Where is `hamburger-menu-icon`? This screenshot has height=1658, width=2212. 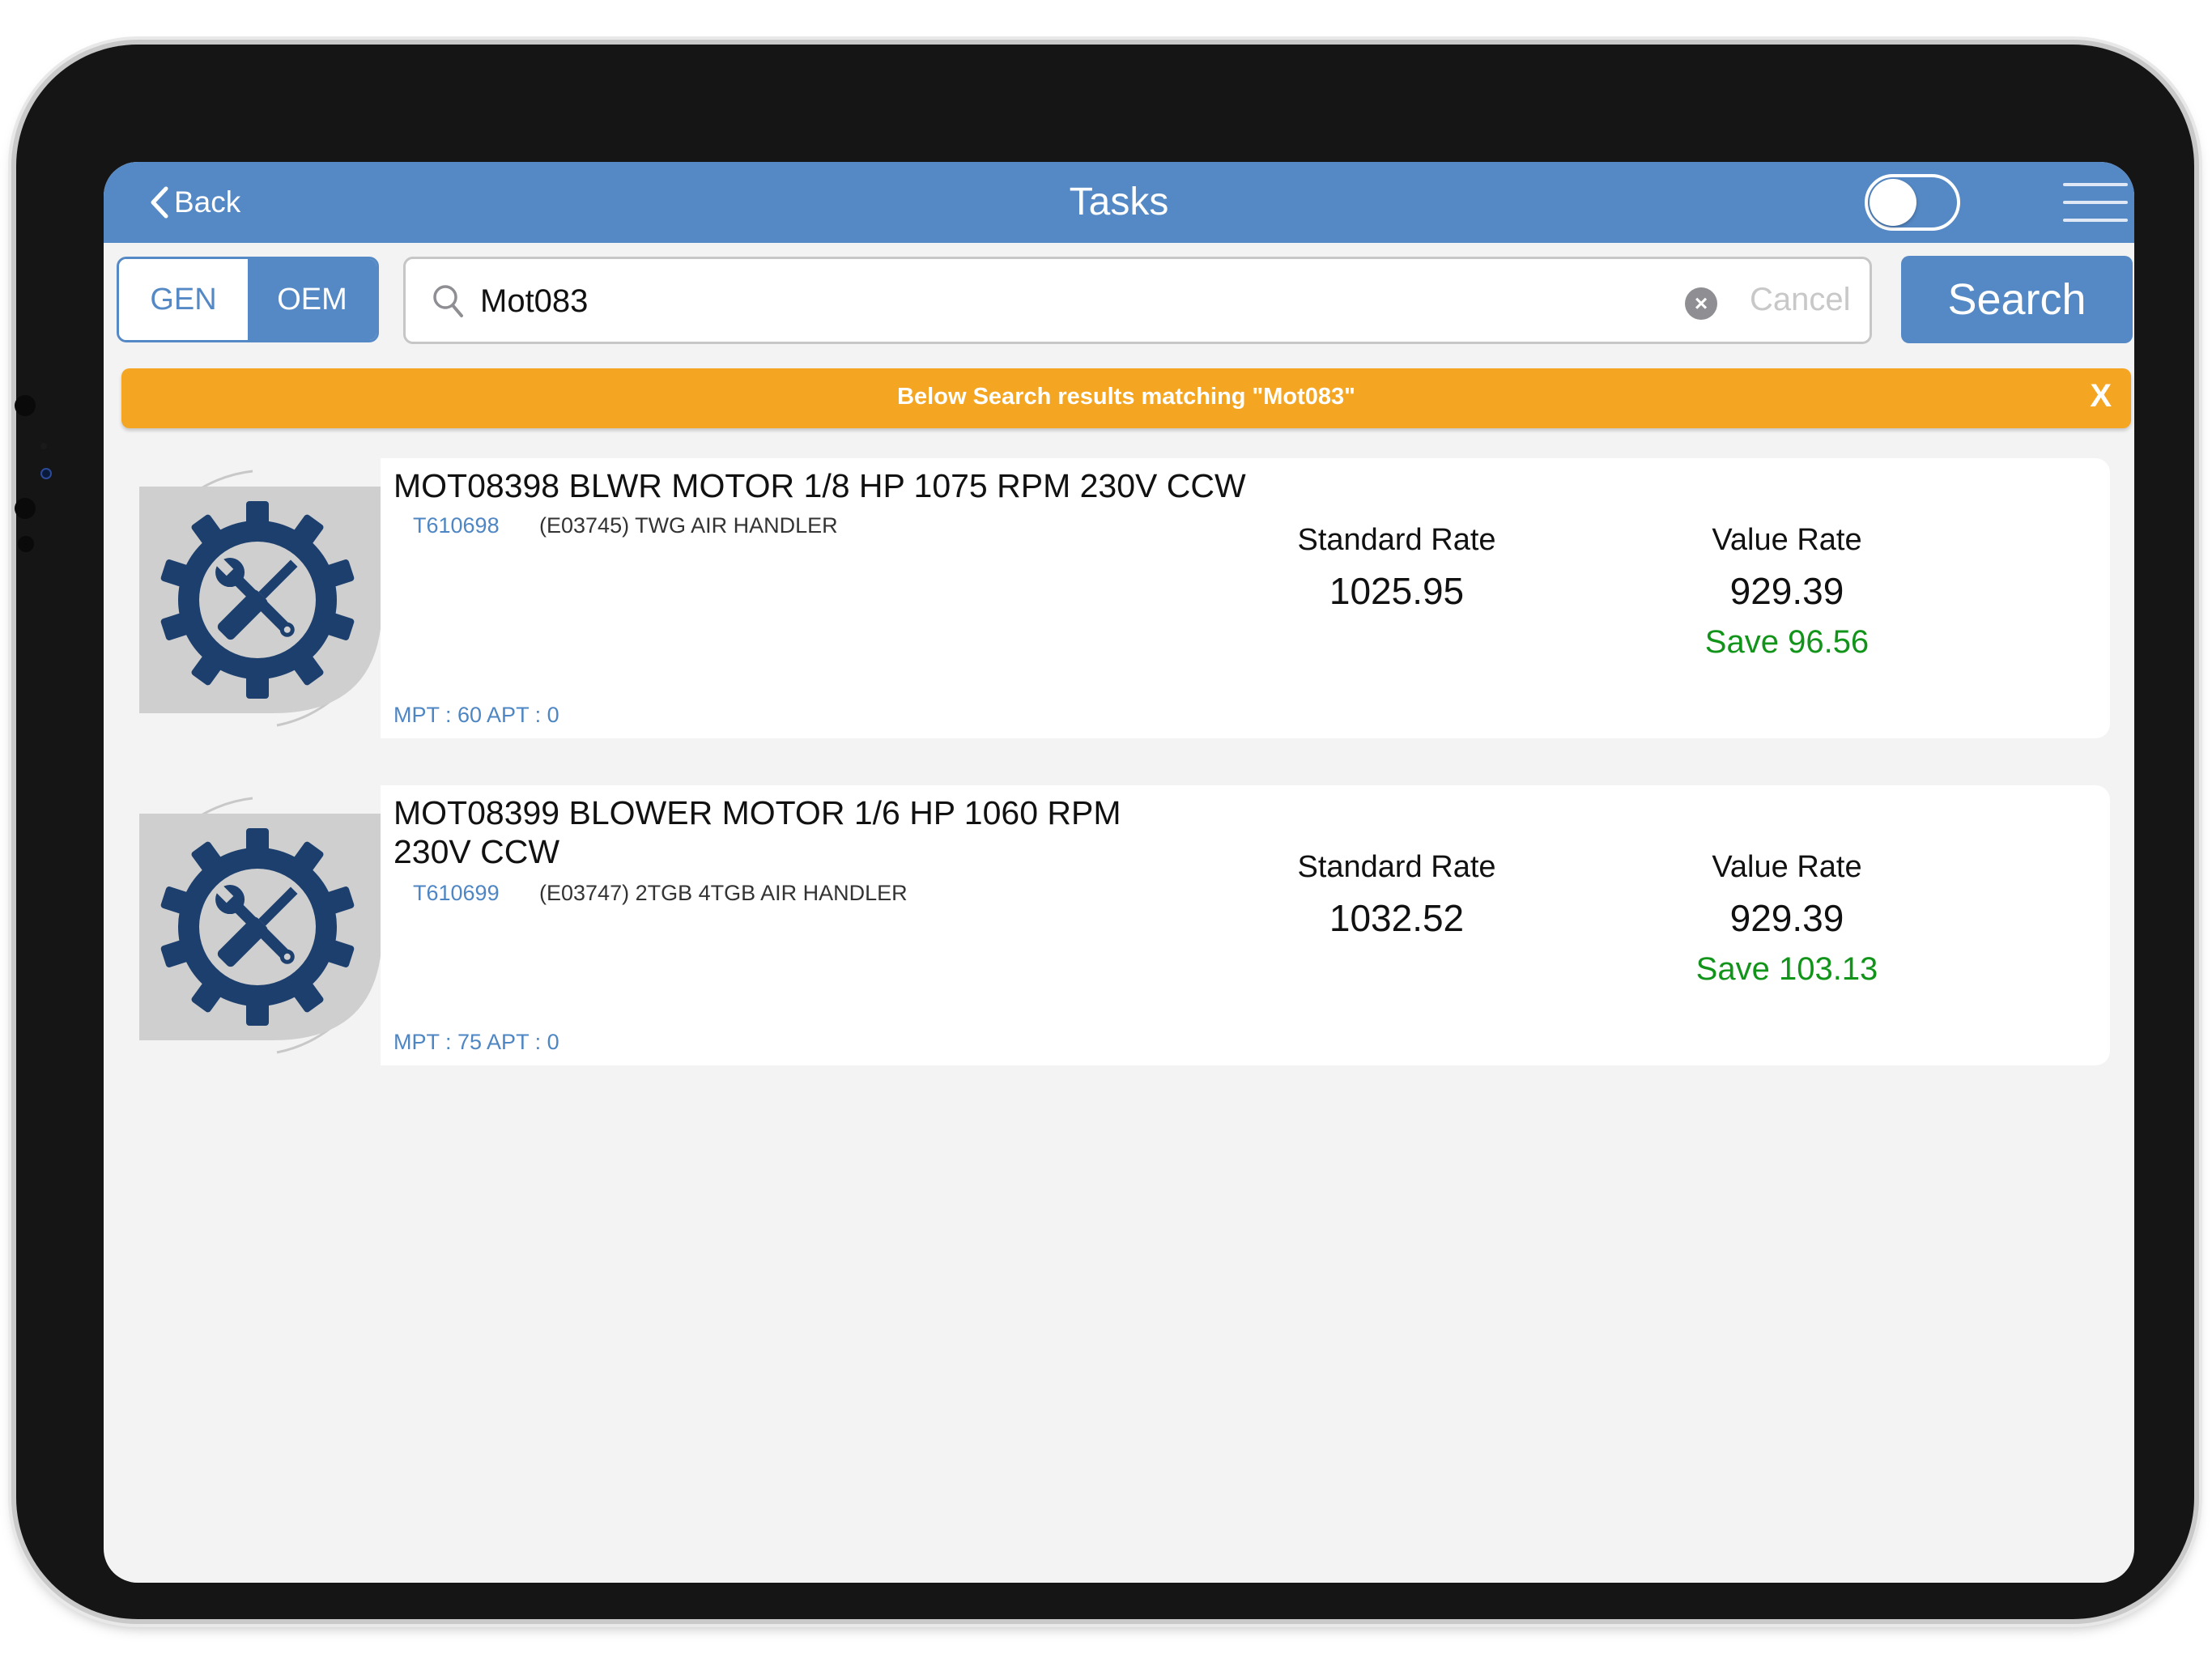
hamburger-menu-icon is located at coordinates (2096, 202).